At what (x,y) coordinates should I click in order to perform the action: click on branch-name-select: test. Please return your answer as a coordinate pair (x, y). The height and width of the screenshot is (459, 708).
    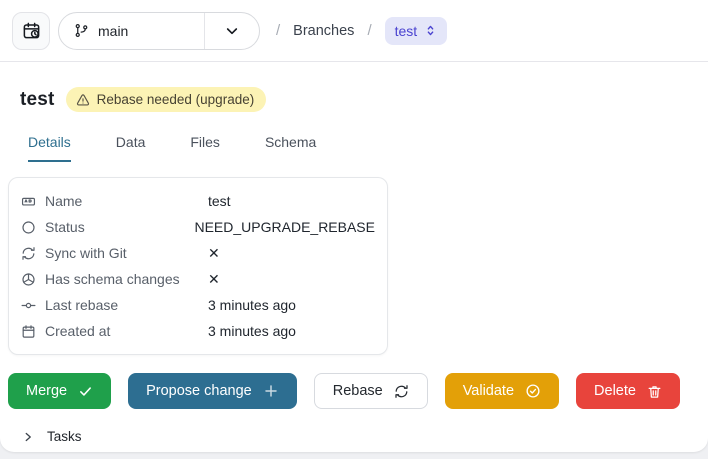
    Looking at the image, I should click on (416, 30).